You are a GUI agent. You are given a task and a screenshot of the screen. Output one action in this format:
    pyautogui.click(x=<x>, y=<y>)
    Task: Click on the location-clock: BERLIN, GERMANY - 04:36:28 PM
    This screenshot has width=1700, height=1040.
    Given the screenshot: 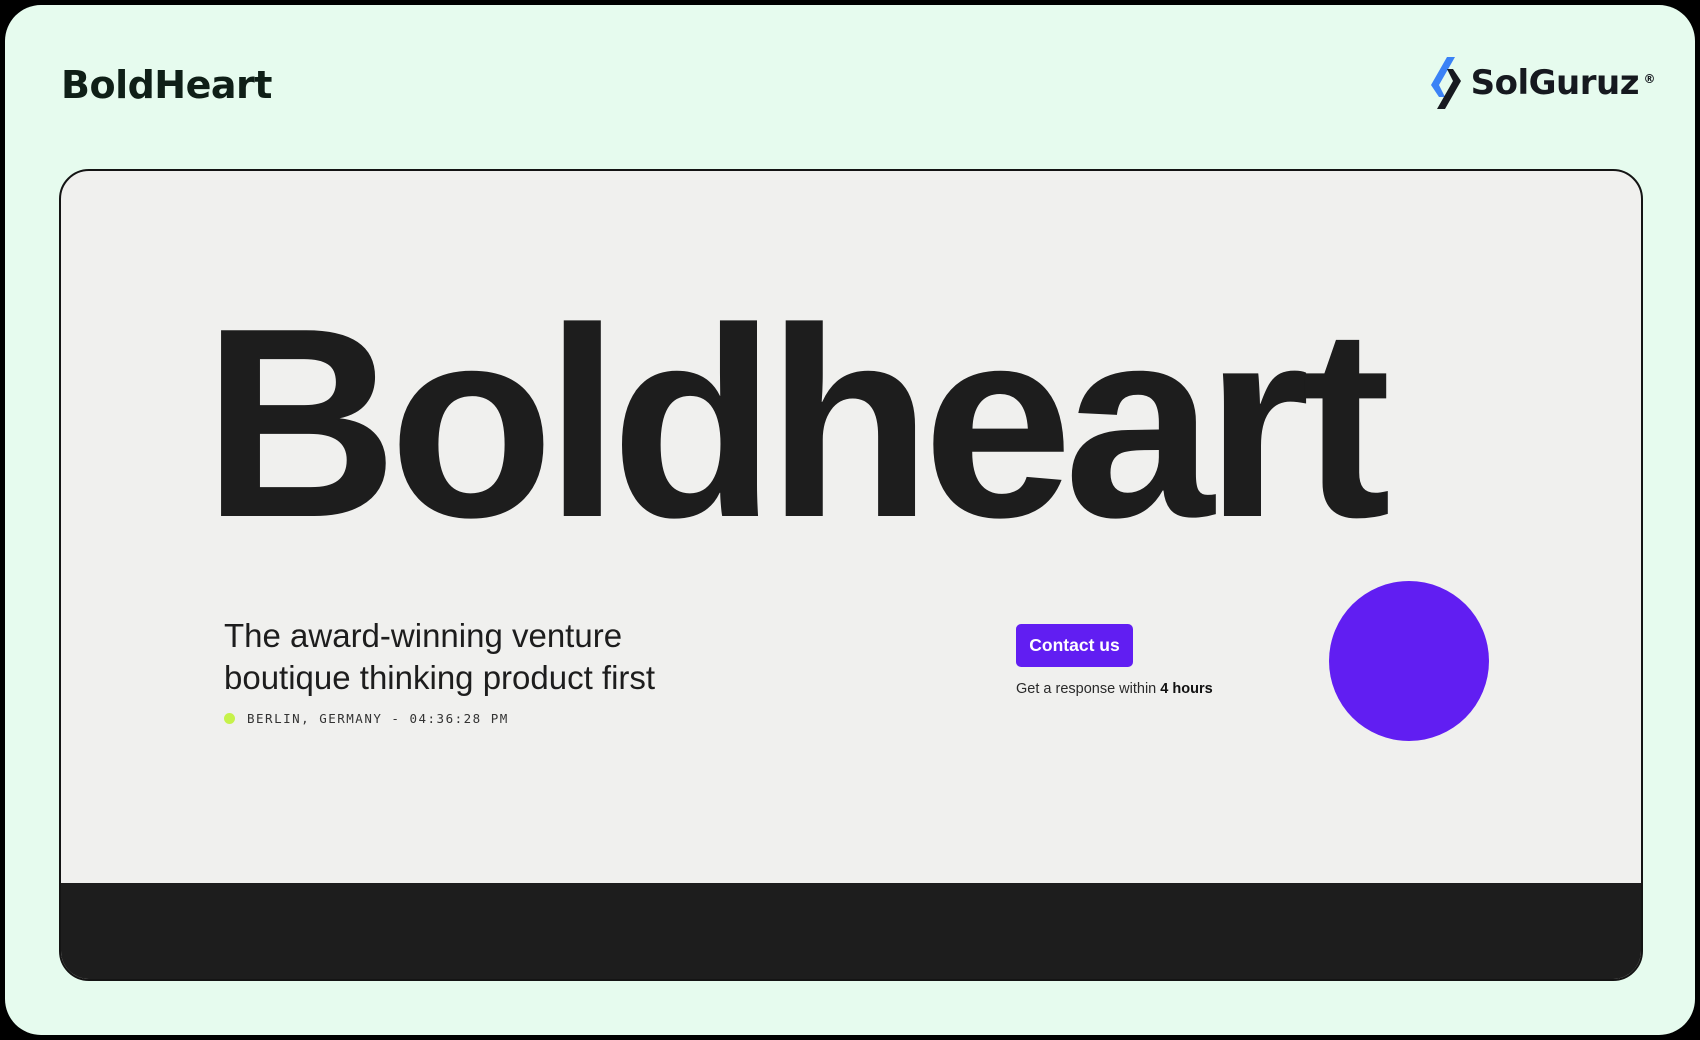 What is the action you would take?
    pyautogui.click(x=366, y=718)
    